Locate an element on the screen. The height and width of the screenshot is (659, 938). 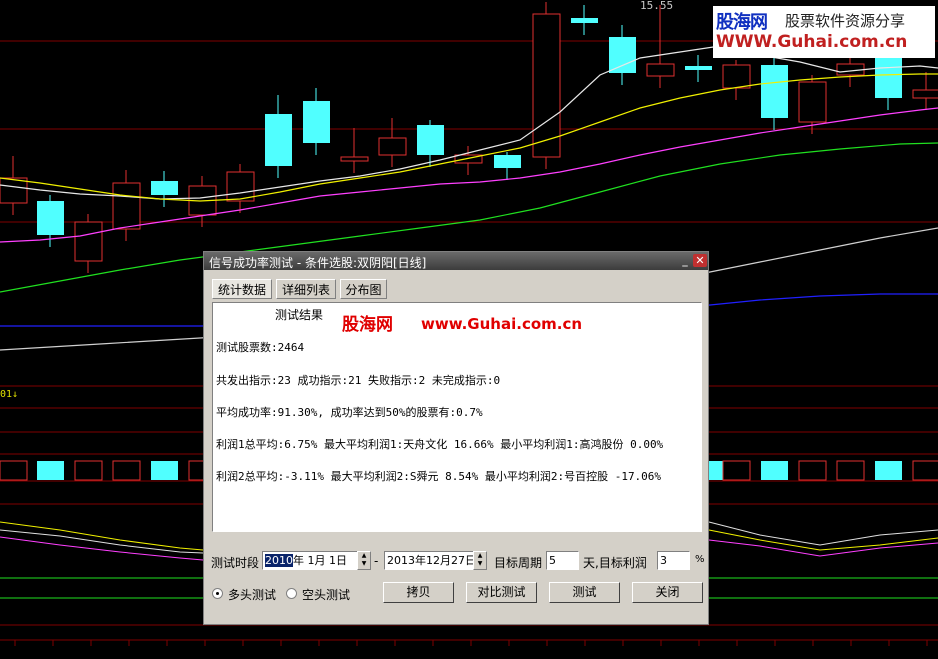
start-date-spinner: ▲ ▼ is located at coordinates (364, 560).